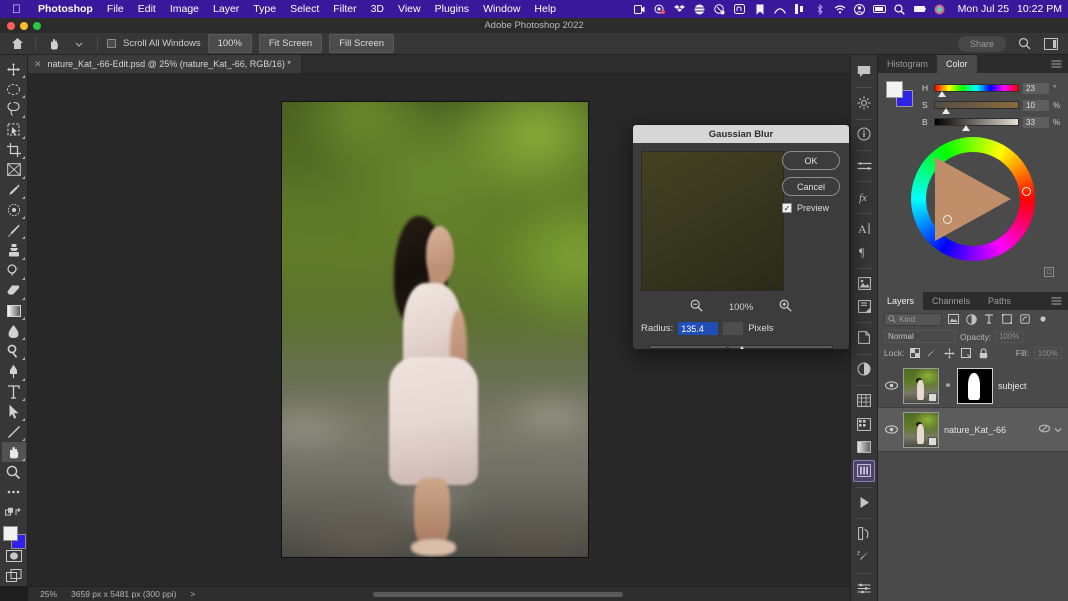 The width and height of the screenshot is (1068, 601). Describe the element at coordinates (65, 9) in the screenshot. I see `menu-photoshop: Photoshop` at that location.